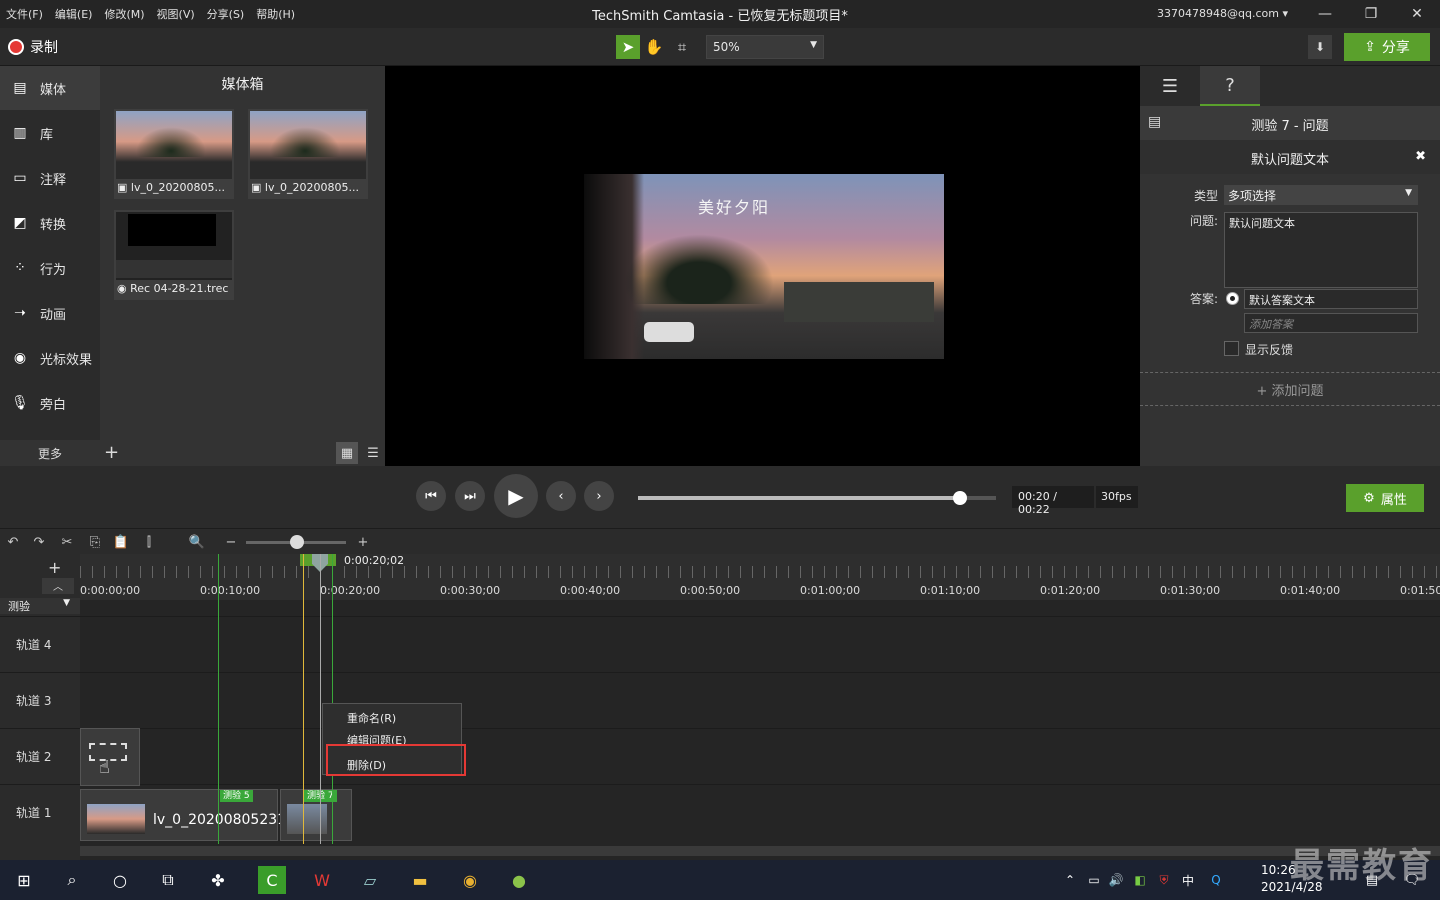 Image resolution: width=1440 pixels, height=900 pixels. Describe the element at coordinates (628, 47) in the screenshot. I see `select-tool-icon: ➤` at that location.